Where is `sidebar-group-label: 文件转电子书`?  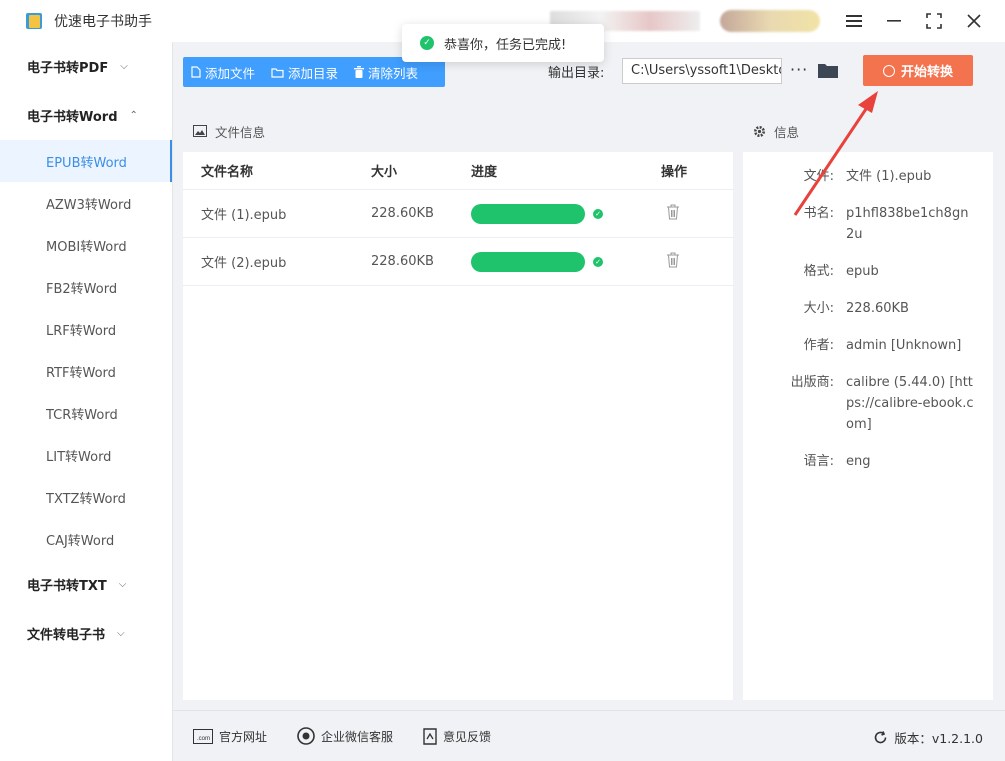 sidebar-group-label: 文件转电子书 is located at coordinates (66, 635).